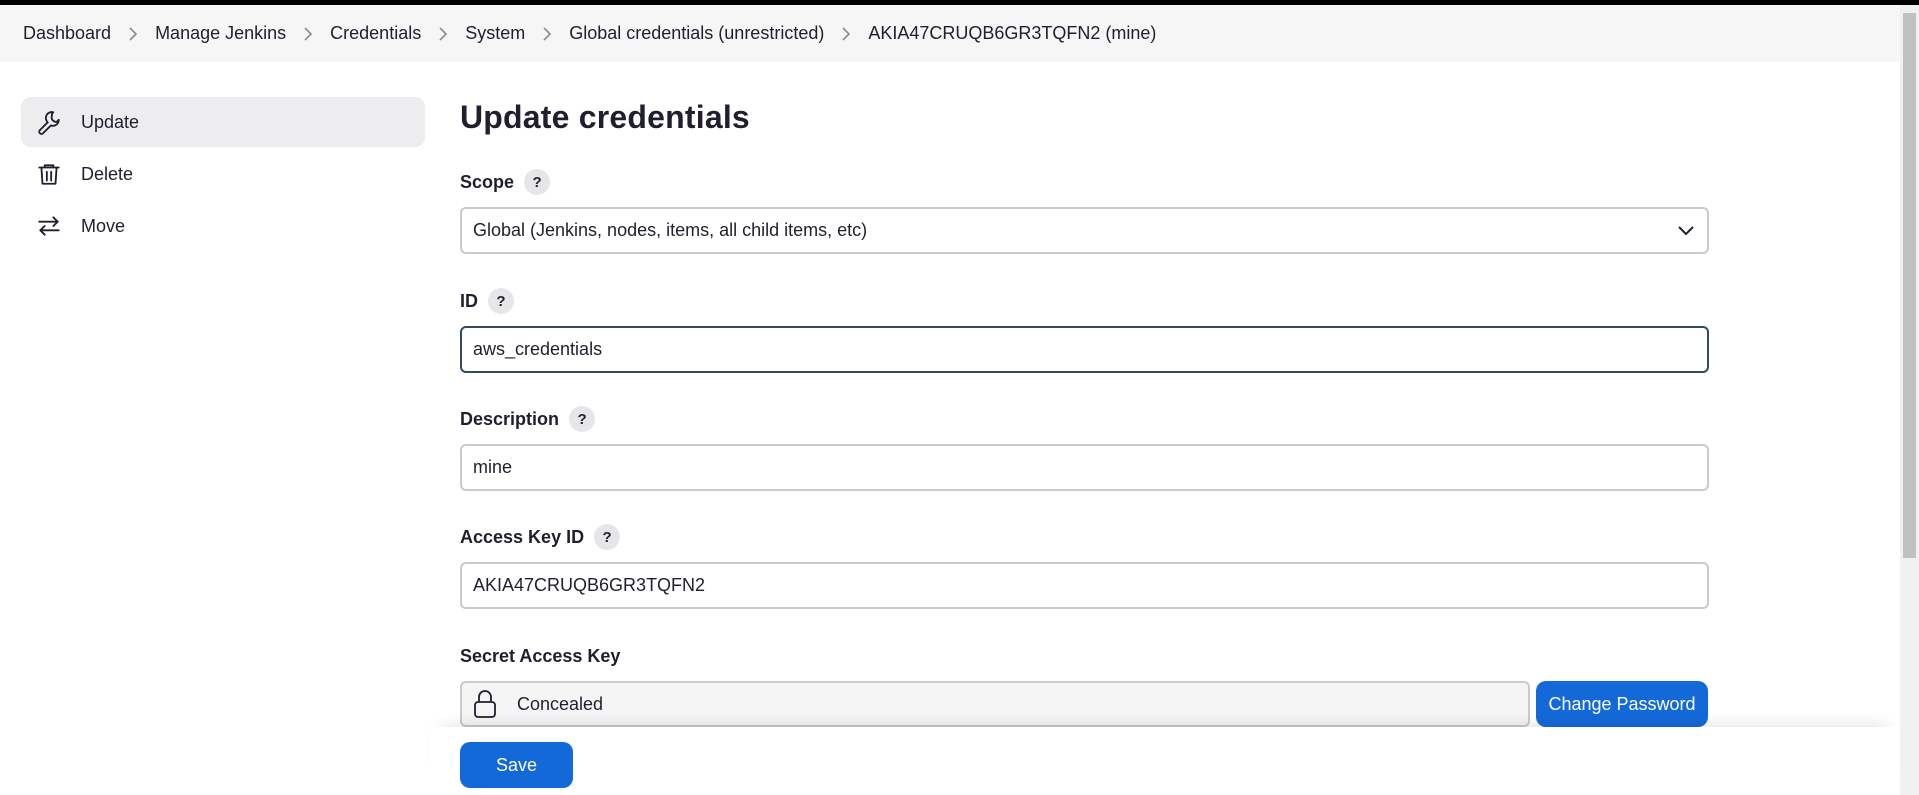 The width and height of the screenshot is (1919, 795). What do you see at coordinates (223, 122) in the screenshot?
I see `sidebar-item-update: Update` at bounding box center [223, 122].